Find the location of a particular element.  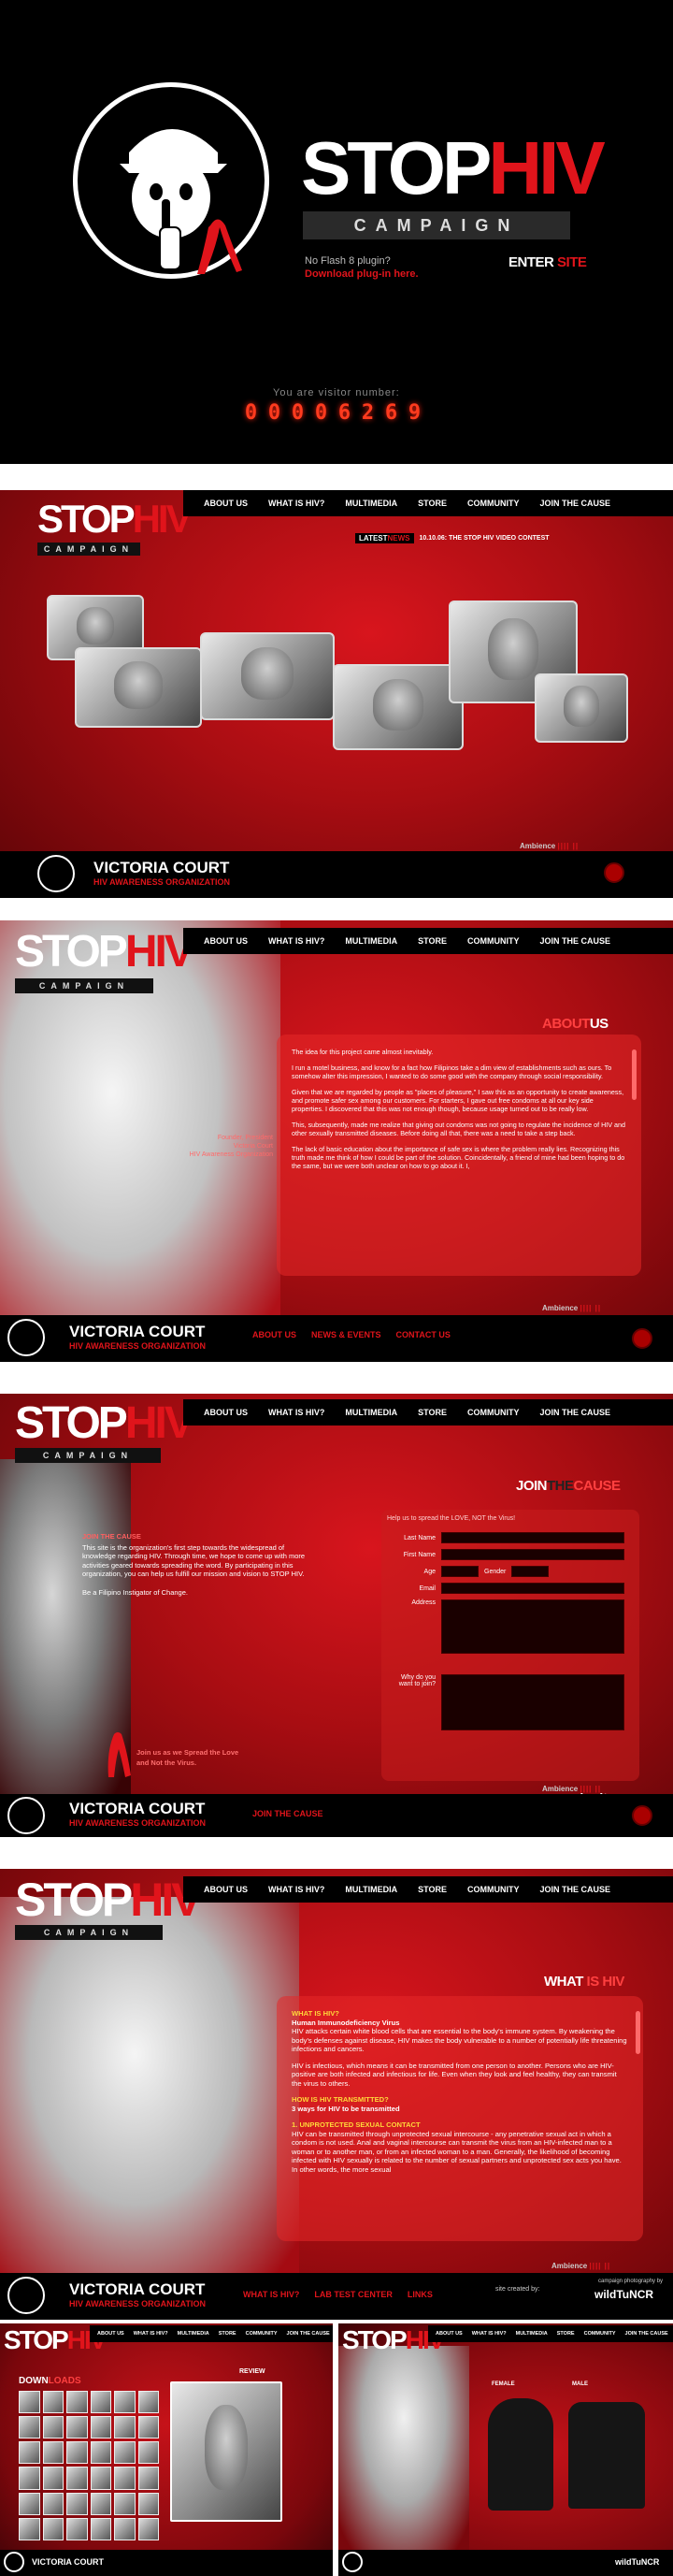

footer-link: JOIN THE CAUSE is located at coordinates (287, 1814).